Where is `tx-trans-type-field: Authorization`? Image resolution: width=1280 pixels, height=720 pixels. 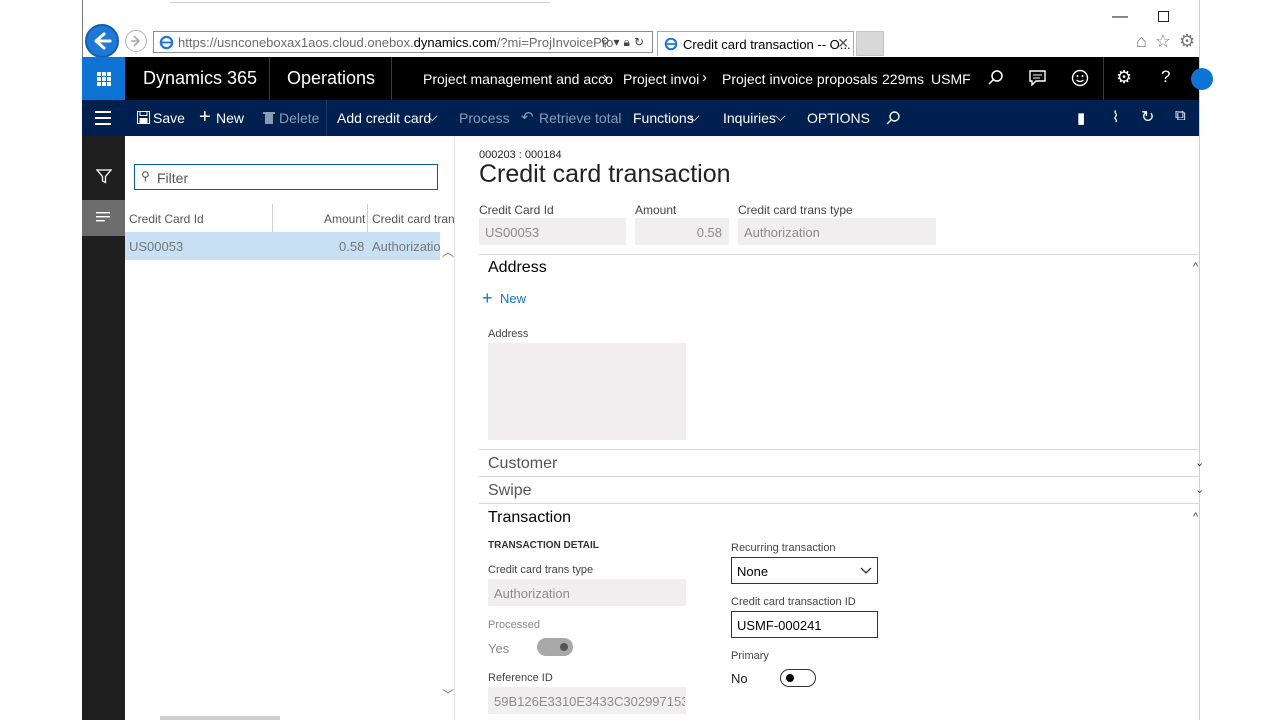
tx-trans-type-field: Authorization is located at coordinates (587, 592).